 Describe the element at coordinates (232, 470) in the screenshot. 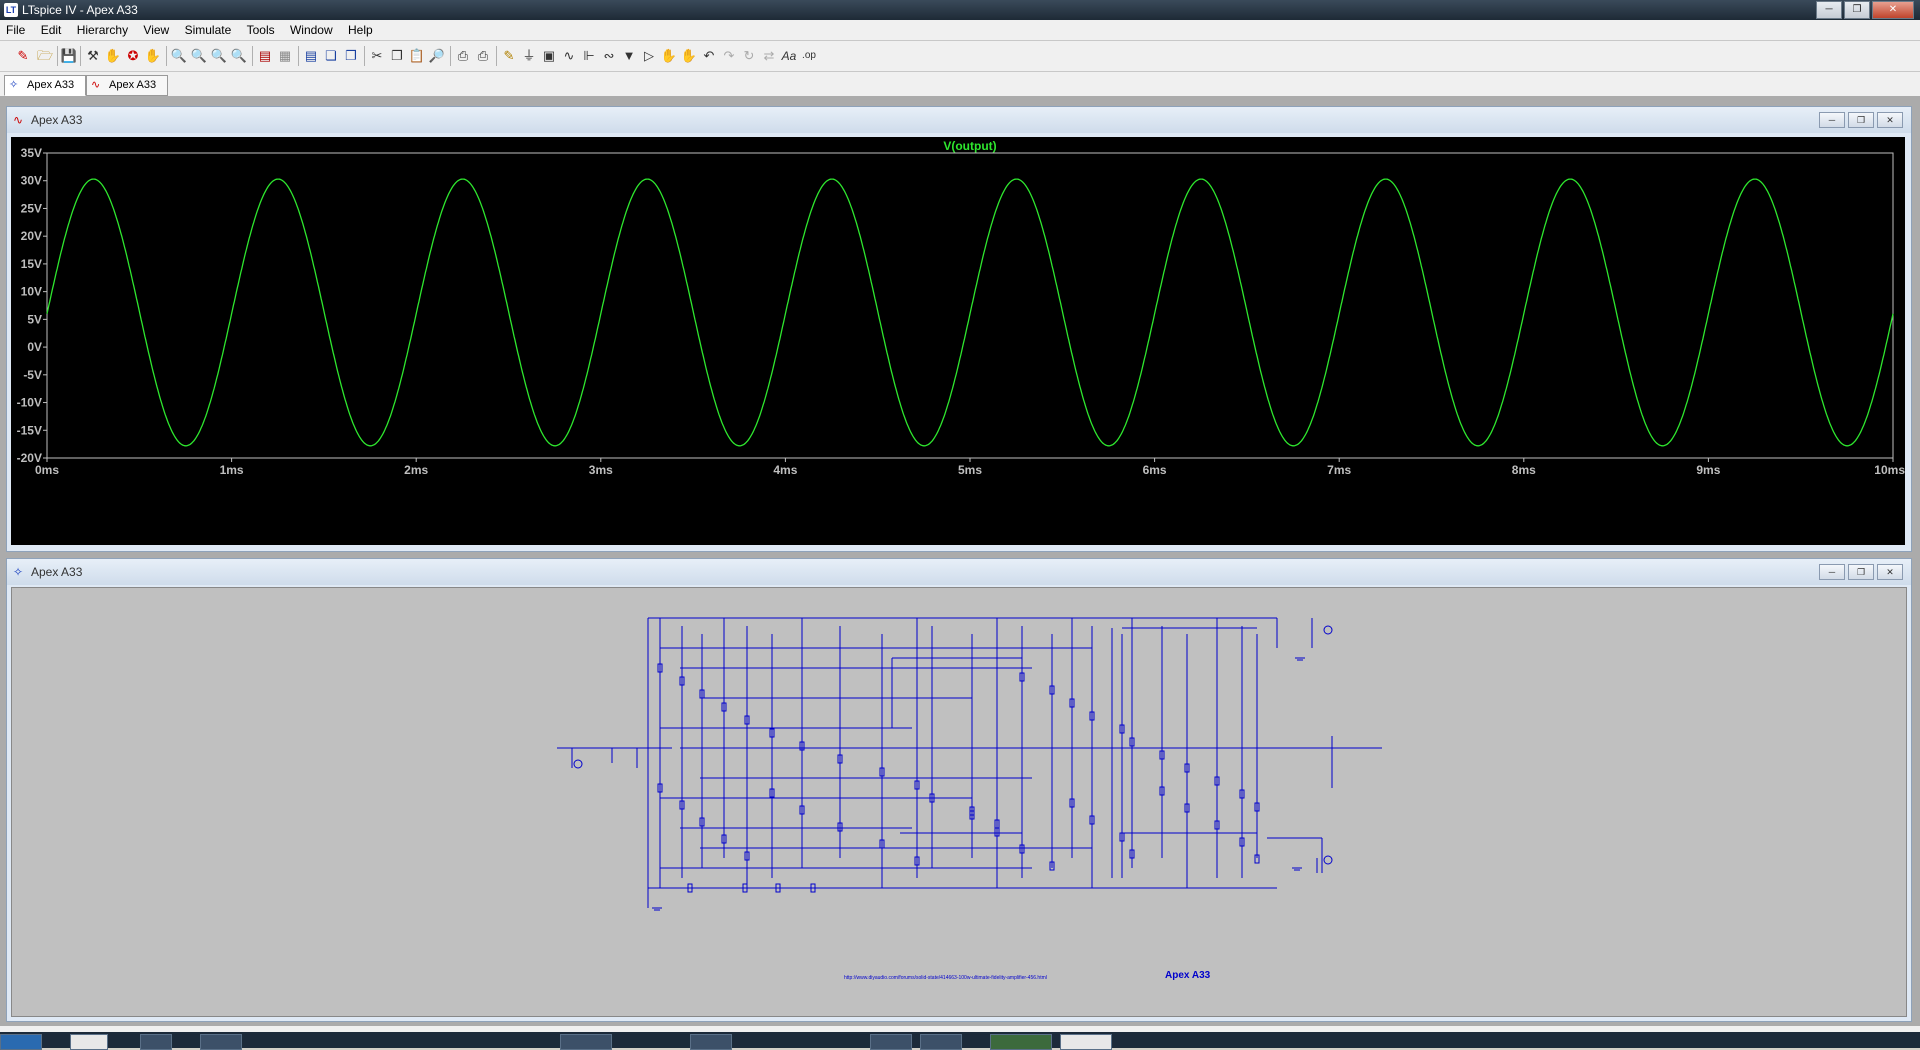

I see `x-tick-label: 1ms` at that location.